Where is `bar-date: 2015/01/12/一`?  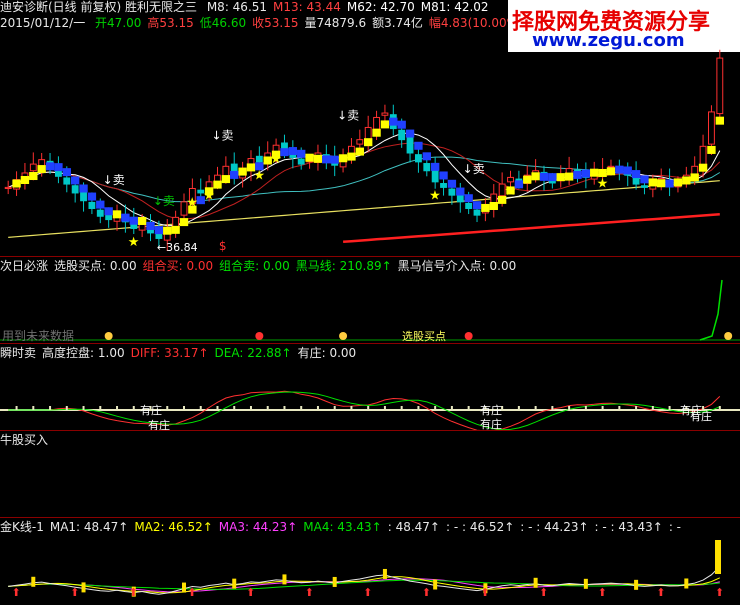 bar-date: 2015/01/12/一 is located at coordinates (43, 23).